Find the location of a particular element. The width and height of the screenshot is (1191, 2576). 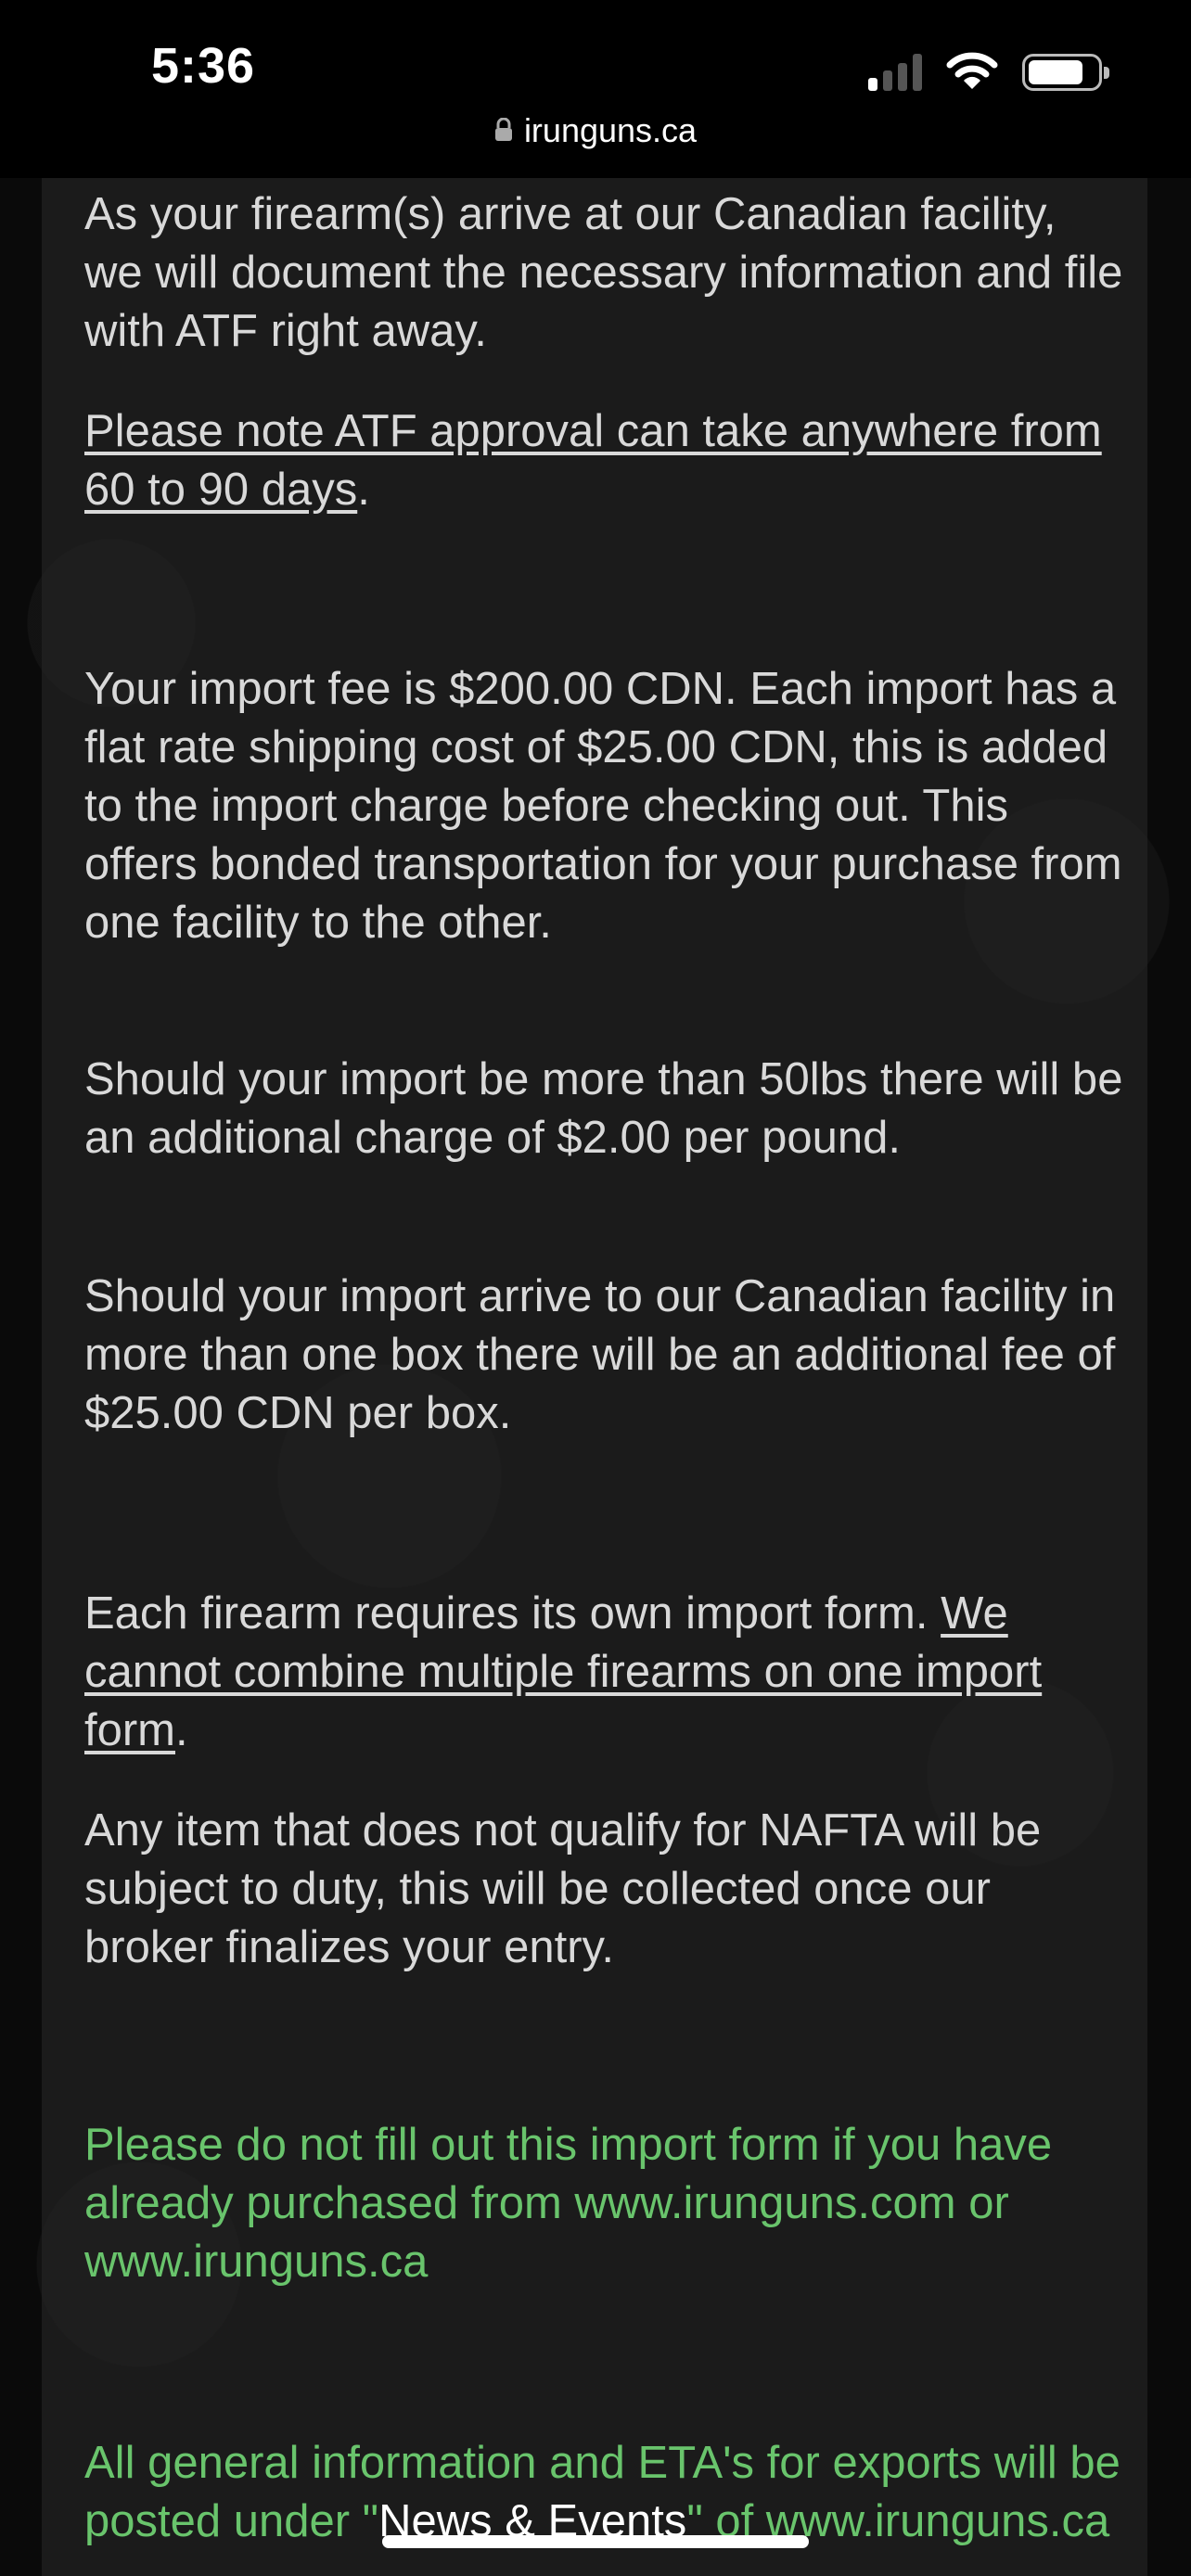

signal-icon is located at coordinates (895, 72).